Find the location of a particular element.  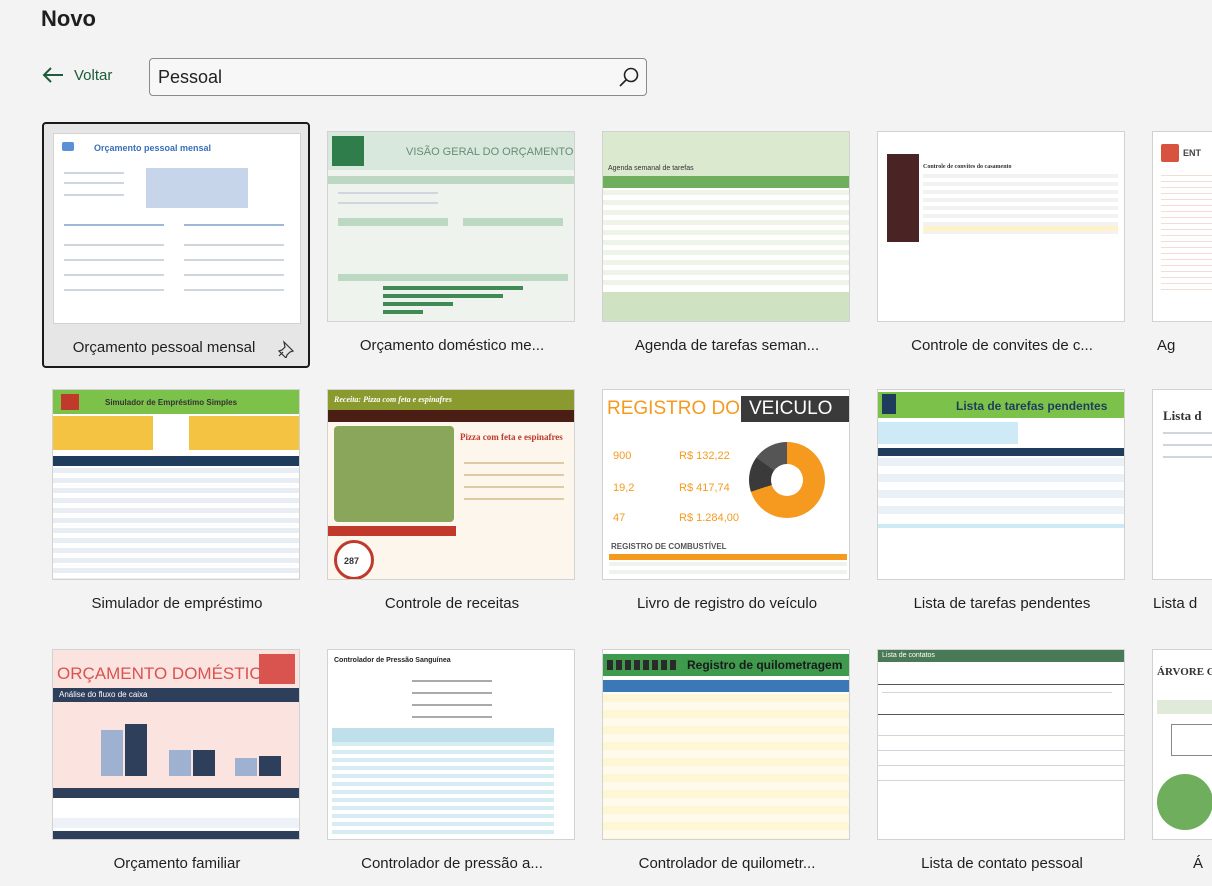

template-label: Orçamento familiar is located at coordinates (177, 863).